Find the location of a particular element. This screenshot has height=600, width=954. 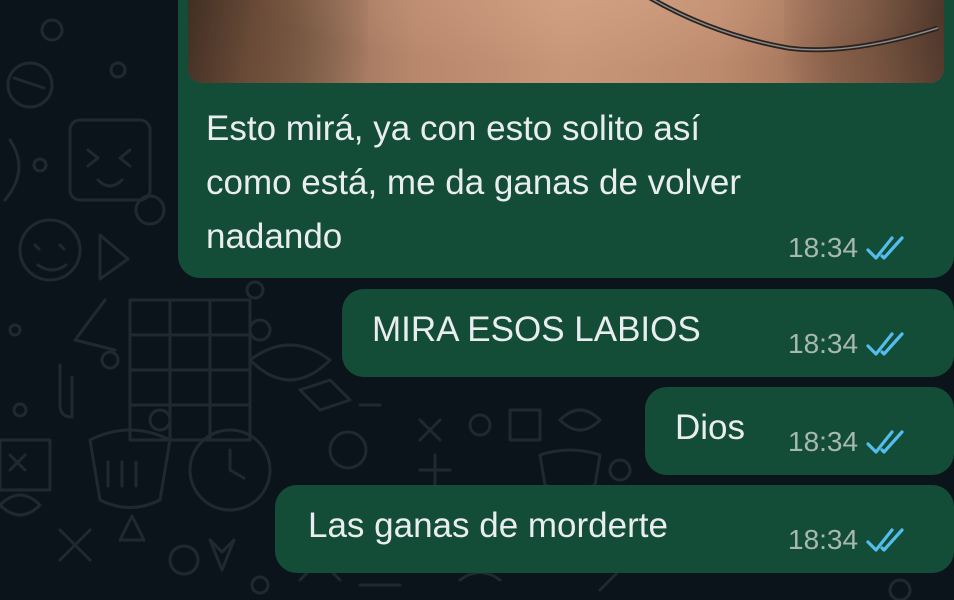

message-text-line-2: como está, me da ganas de volver is located at coordinates (474, 182).